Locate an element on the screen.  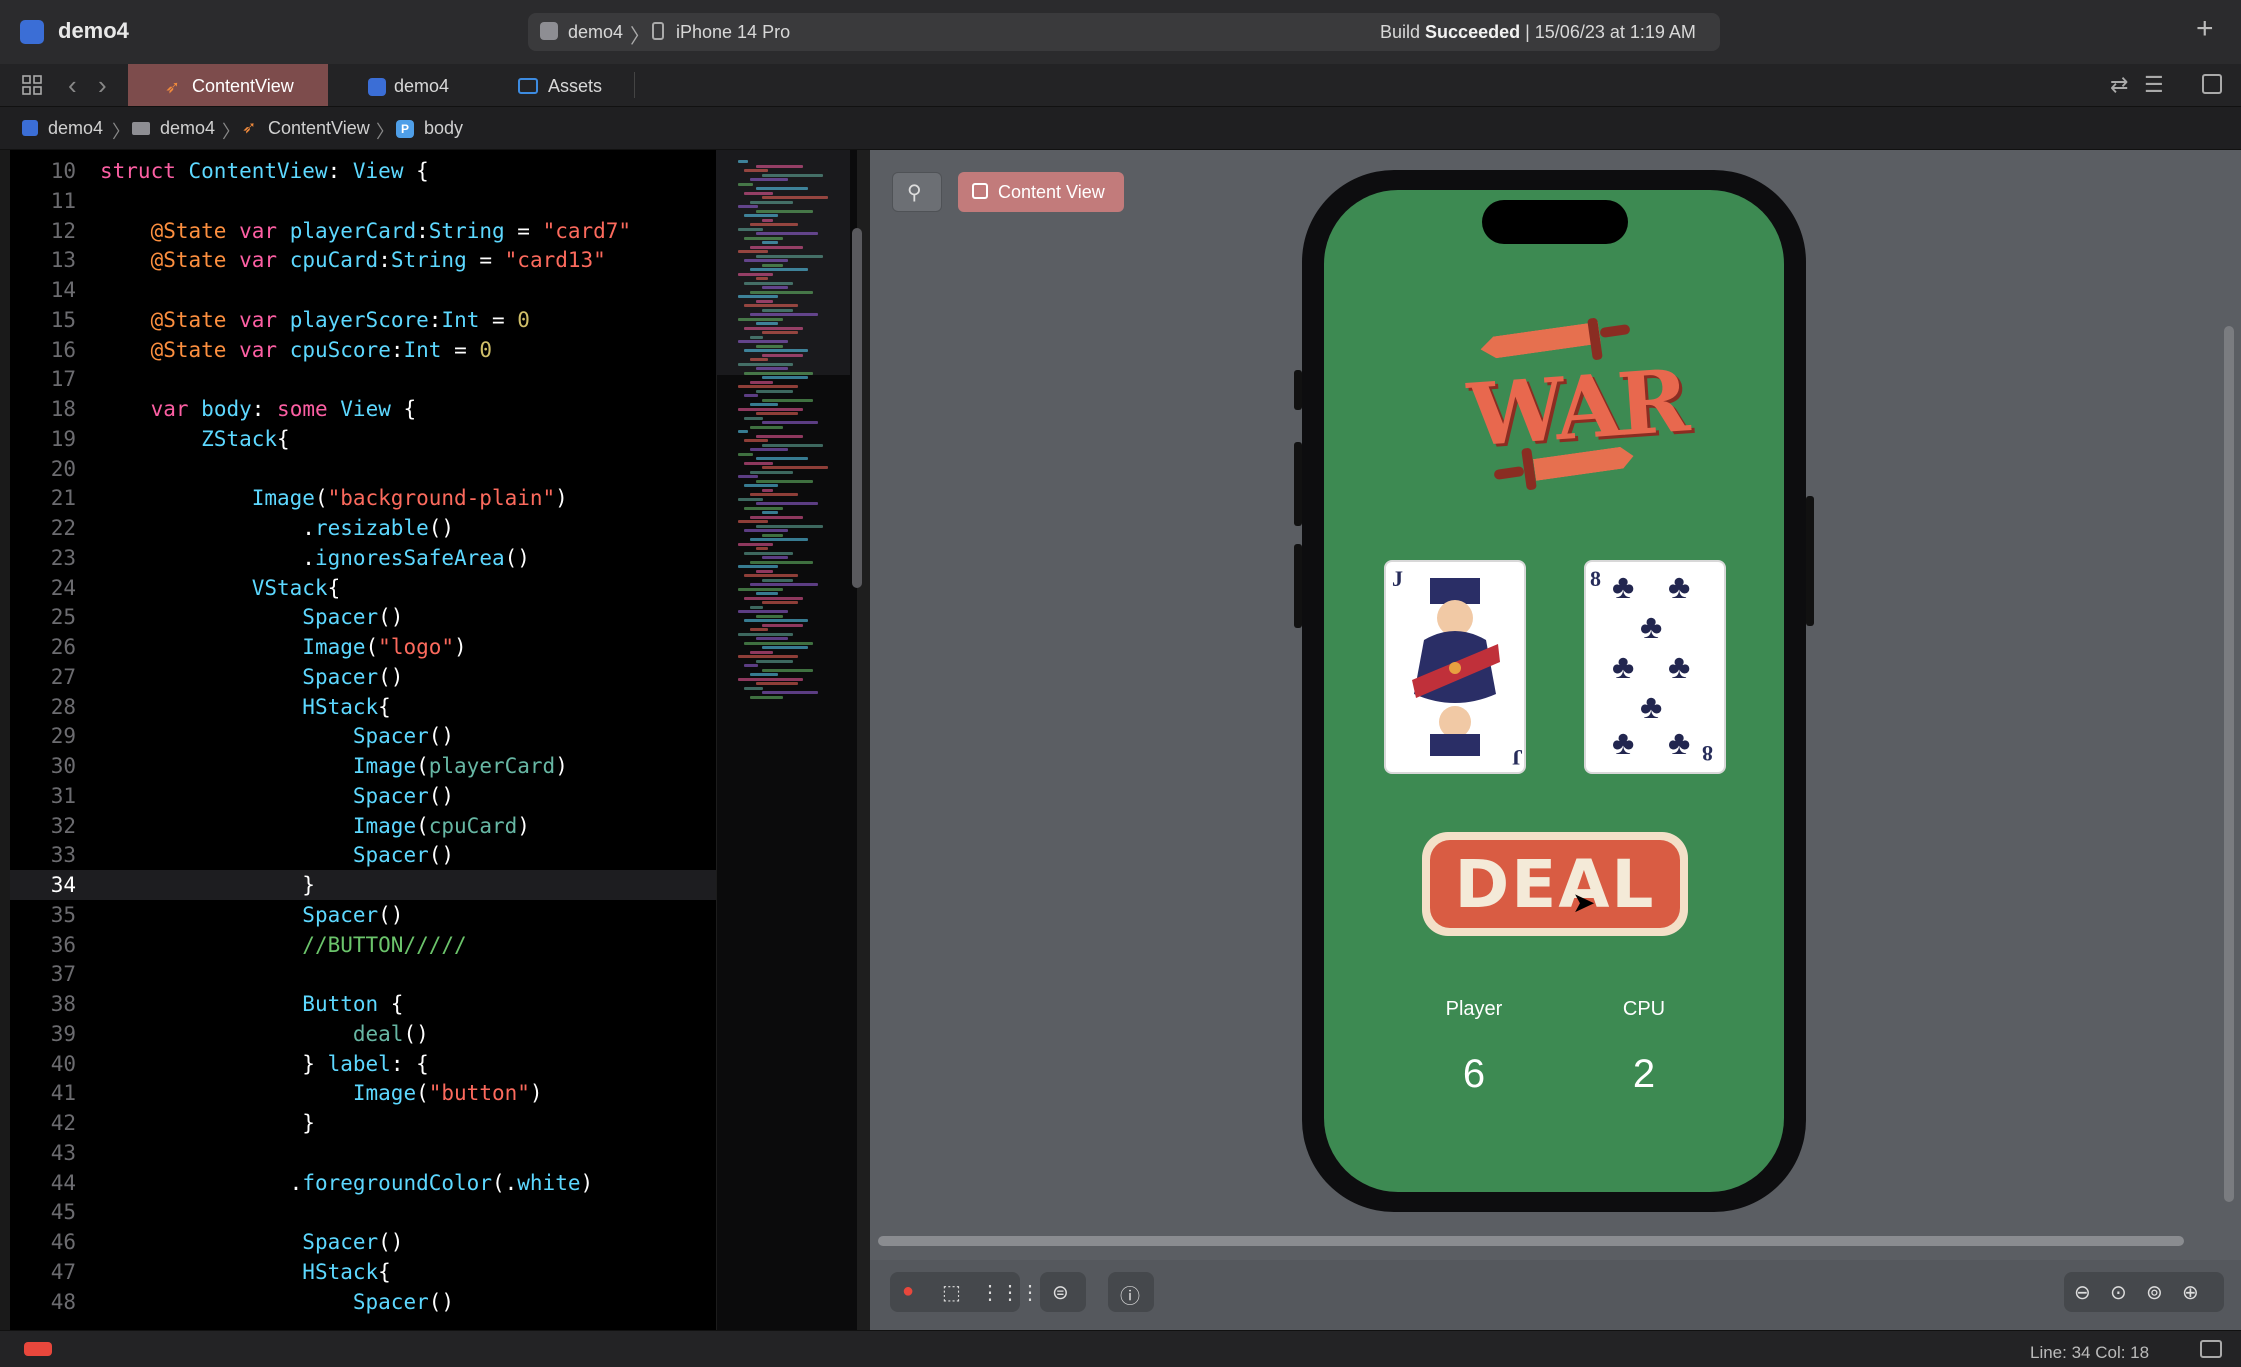
swap-arrows-icon: ⇄ is located at coordinates (2119, 85).